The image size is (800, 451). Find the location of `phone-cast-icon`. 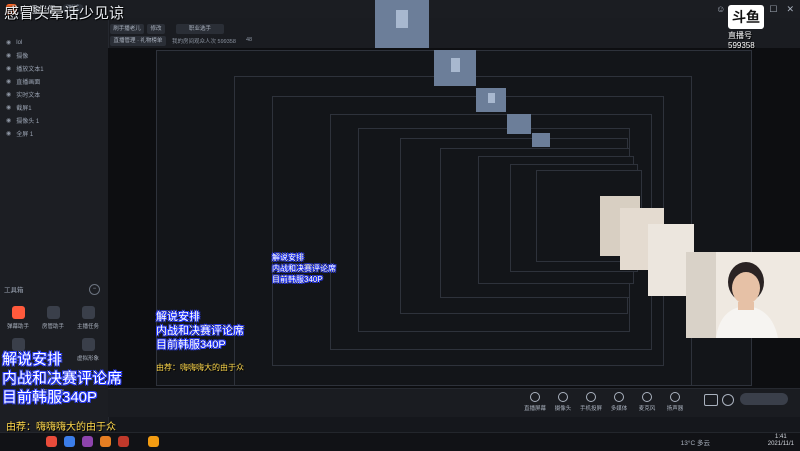

phone-cast-icon is located at coordinates (591, 397).